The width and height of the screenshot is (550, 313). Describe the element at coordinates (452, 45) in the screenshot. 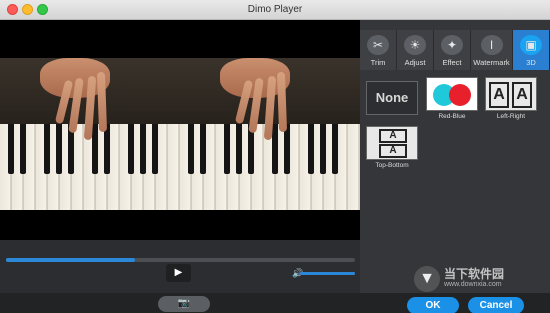

I see `magic-wand-icon: ✦` at that location.